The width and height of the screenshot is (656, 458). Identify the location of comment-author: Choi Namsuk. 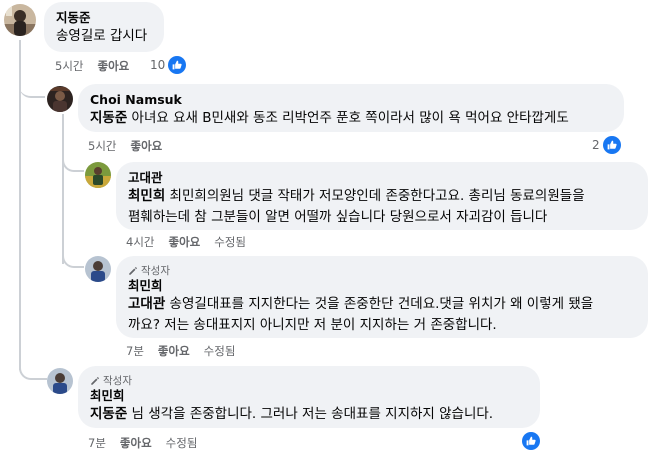
(351, 100).